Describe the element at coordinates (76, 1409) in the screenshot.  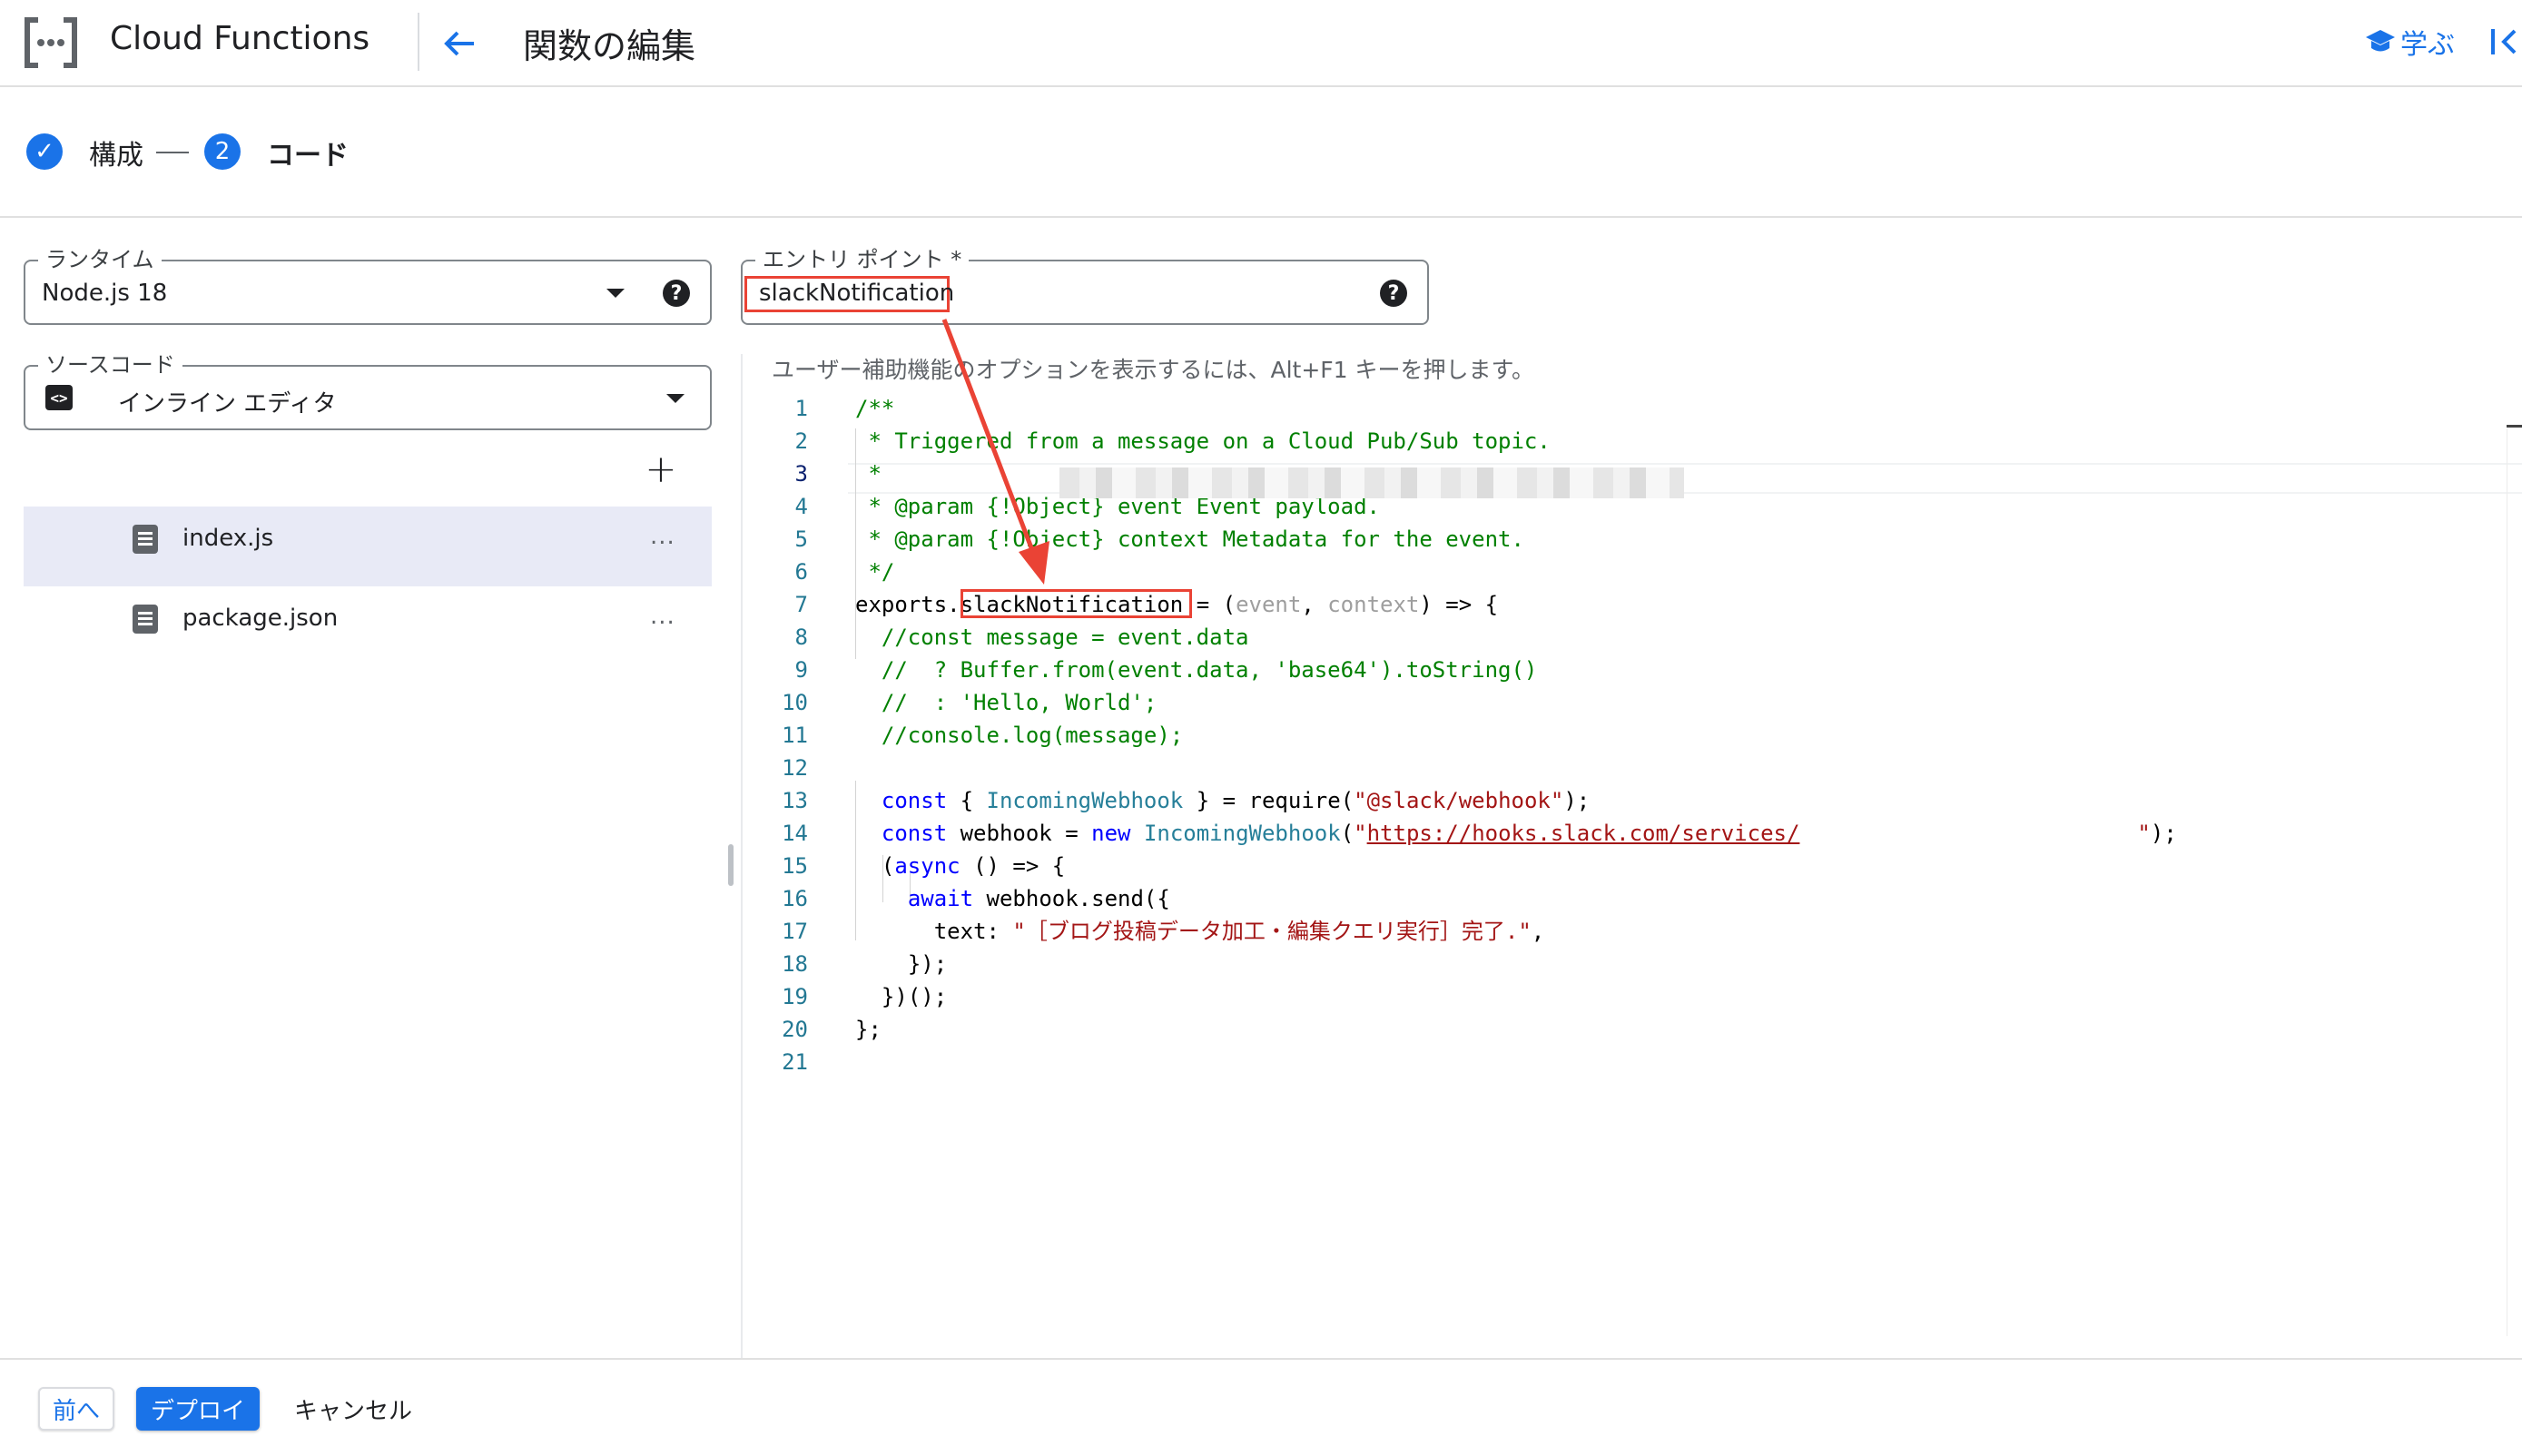
I see `previous-button: 前へ` at that location.